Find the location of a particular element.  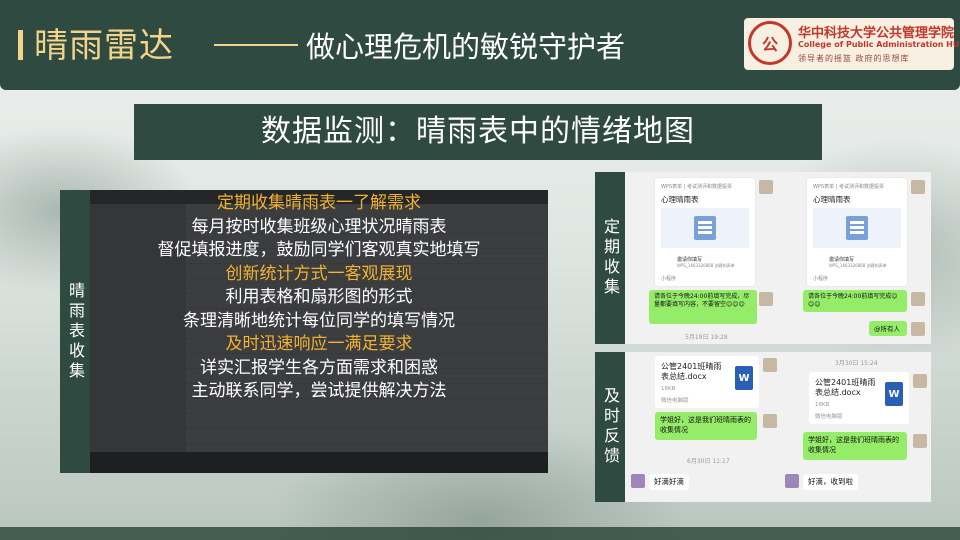

feedback-label-text: 及时反馈 is located at coordinates (610, 427).